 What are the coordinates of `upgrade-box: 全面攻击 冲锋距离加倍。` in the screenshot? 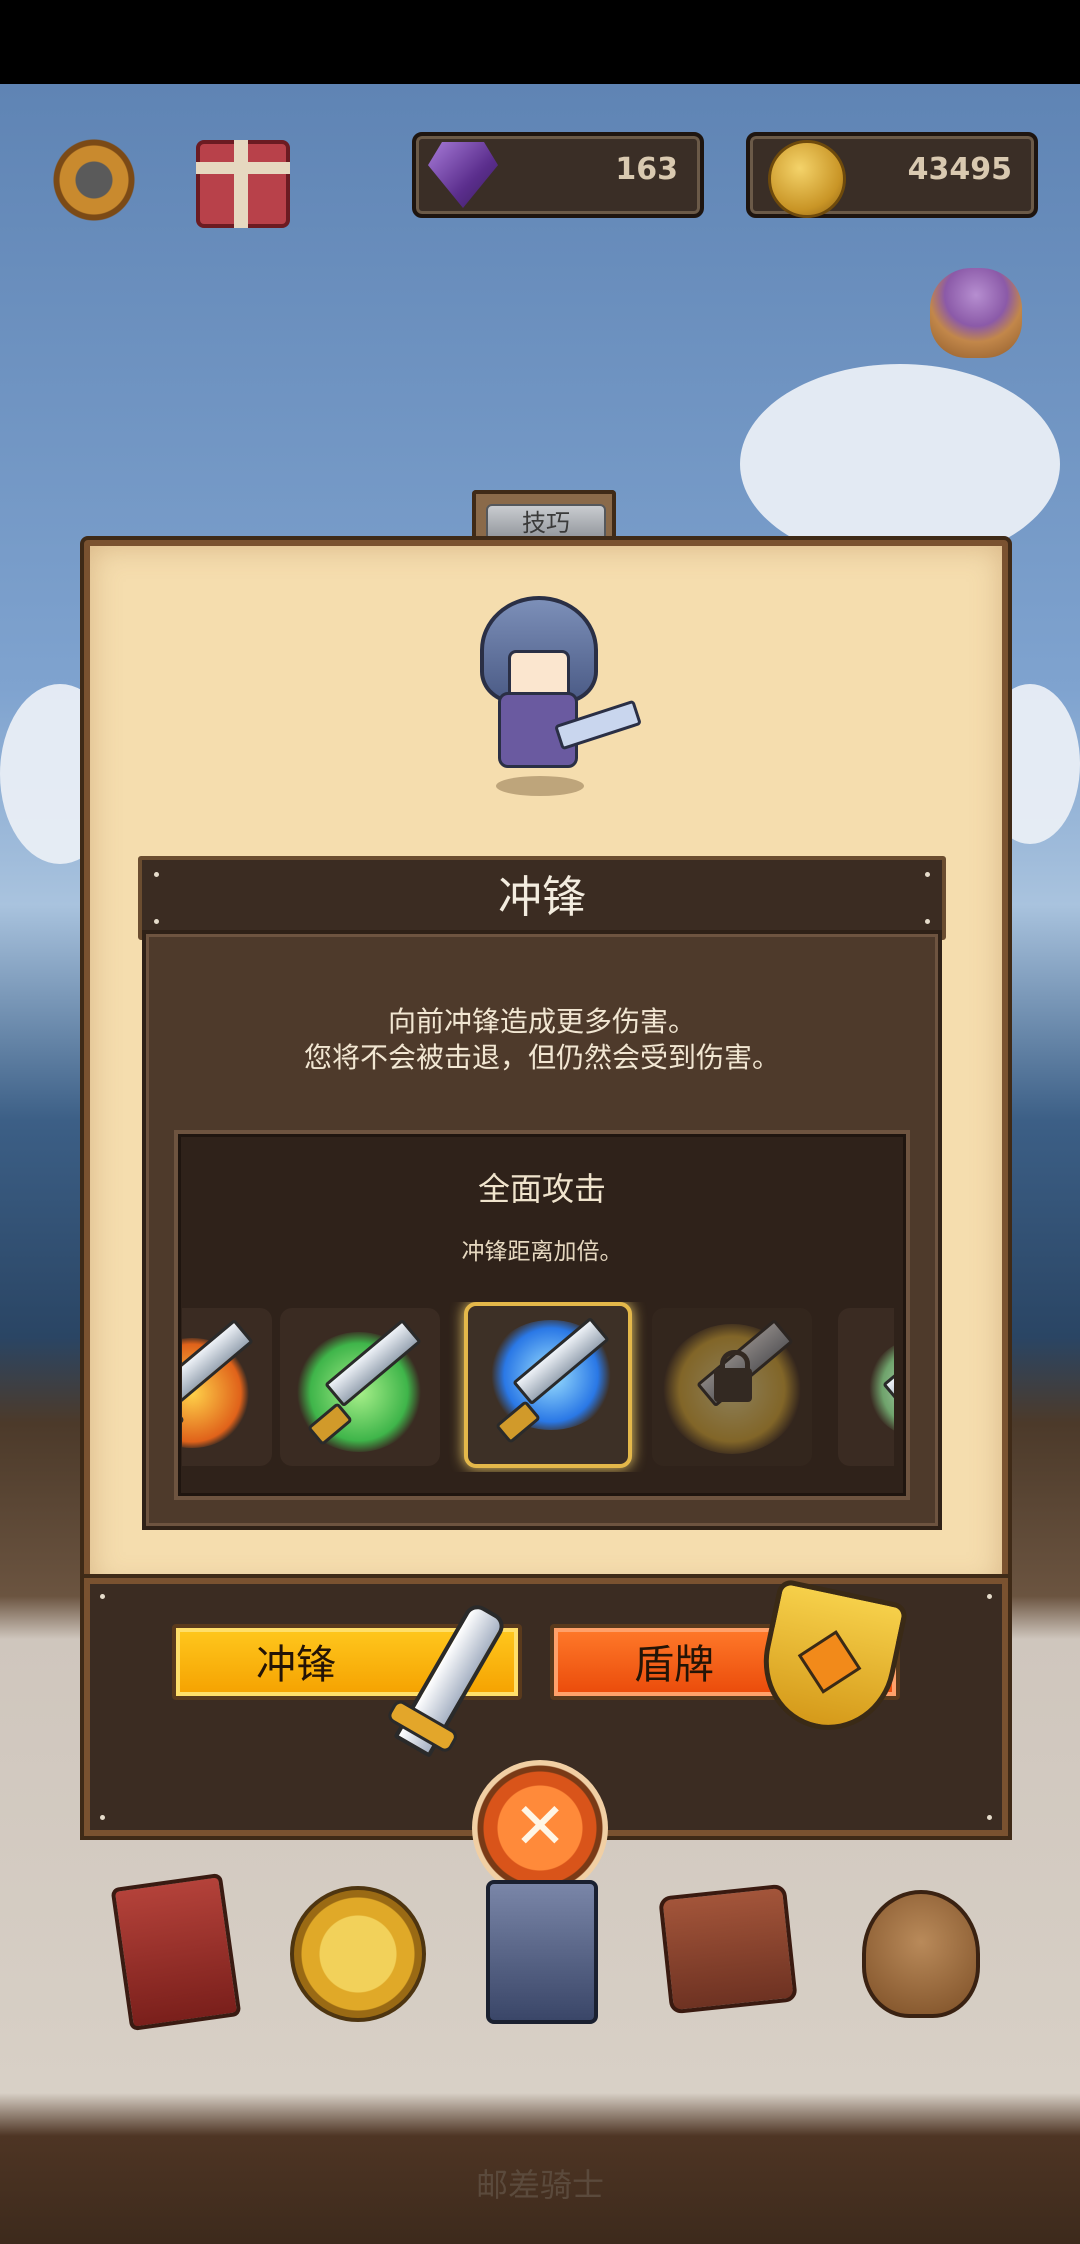 It's located at (542, 1315).